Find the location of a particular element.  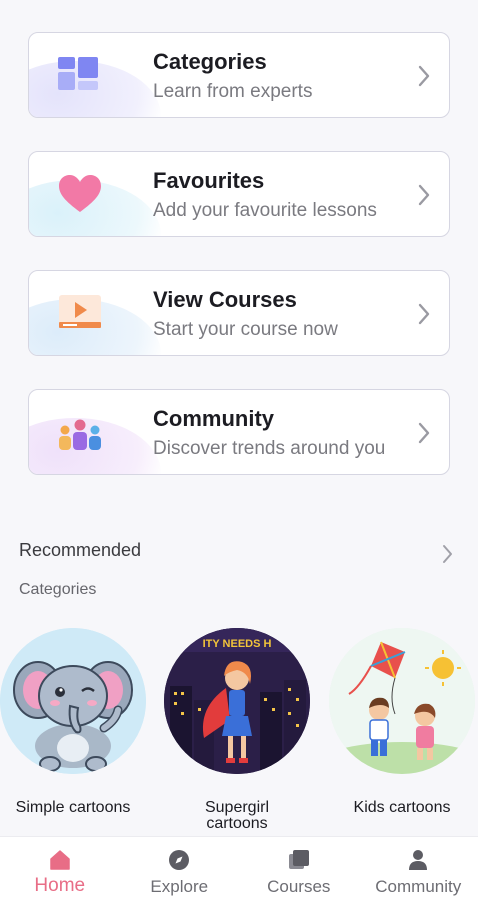

video-icon is located at coordinates (80, 311).